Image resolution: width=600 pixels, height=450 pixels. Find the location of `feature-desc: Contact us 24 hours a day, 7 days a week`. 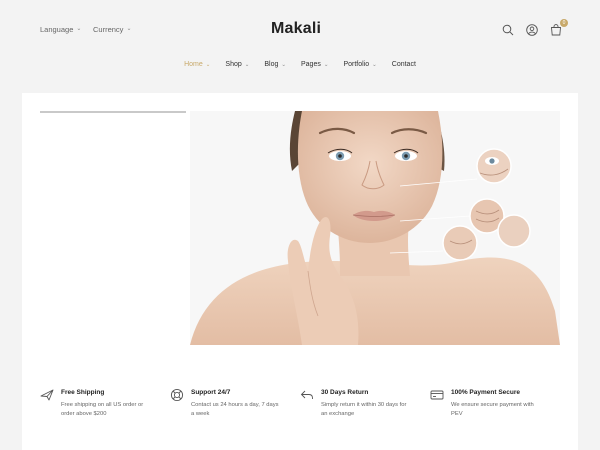

feature-desc: Contact us 24 hours a day, 7 days a week is located at coordinates (235, 409).